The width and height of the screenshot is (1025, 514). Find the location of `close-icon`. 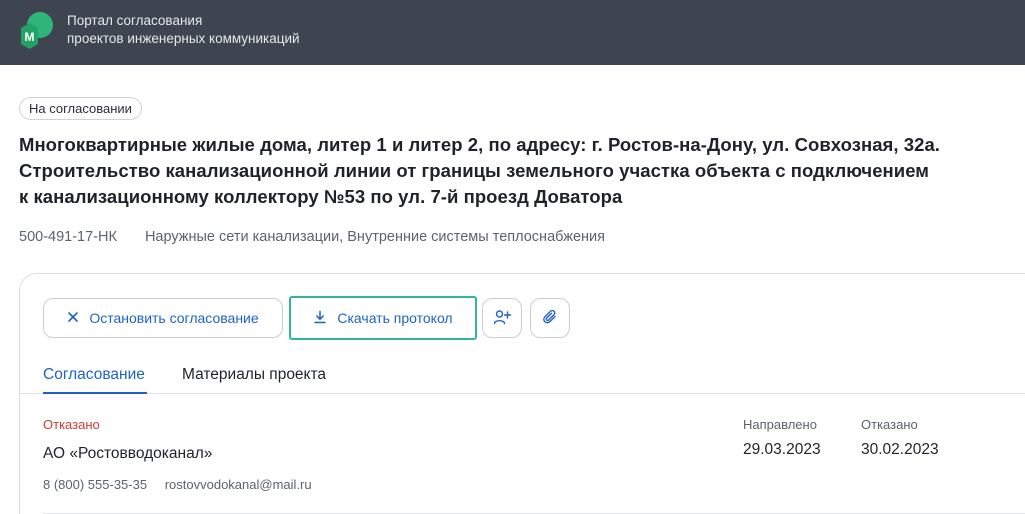

close-icon is located at coordinates (73, 318).